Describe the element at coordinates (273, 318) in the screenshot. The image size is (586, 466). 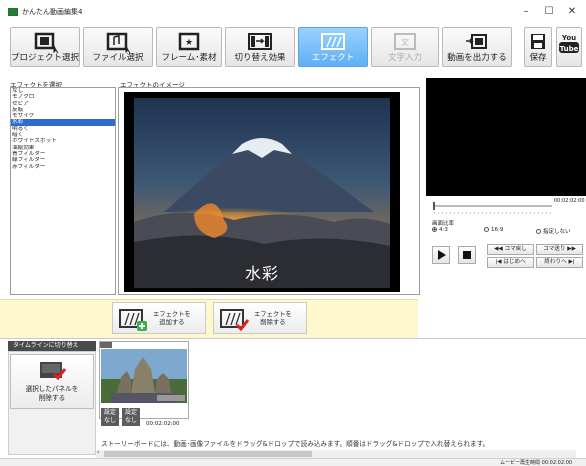
I see `remove-effect-label: エフェクトを 削除する` at that location.